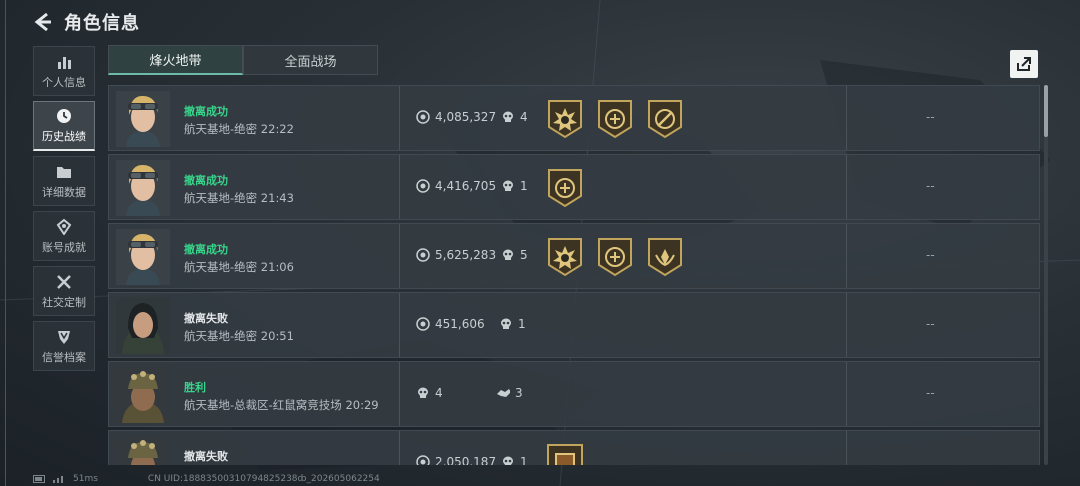 The width and height of the screenshot is (1080, 486). Describe the element at coordinates (281, 405) in the screenshot. I see `match-map-time: 航天基地-总裁区-红鼠窝竞技场 20:29` at that location.